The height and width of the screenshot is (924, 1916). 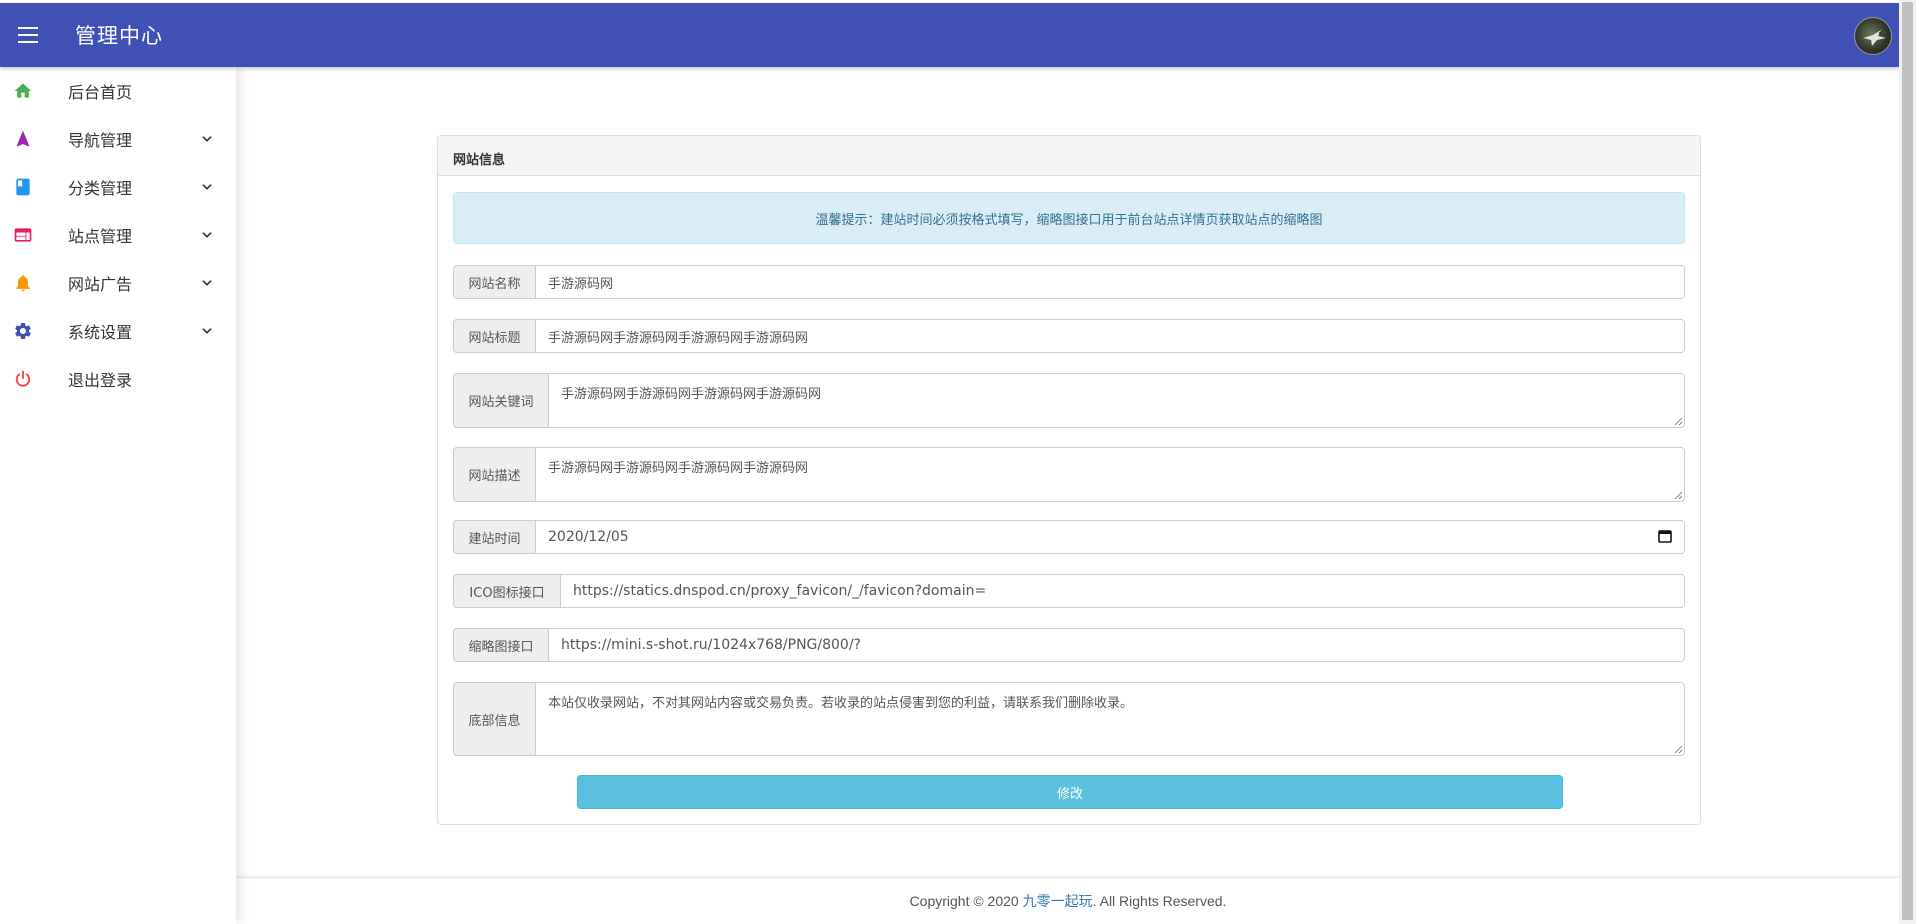 I want to click on sidebar-item-navigation: 导航管理, so click(x=118, y=139).